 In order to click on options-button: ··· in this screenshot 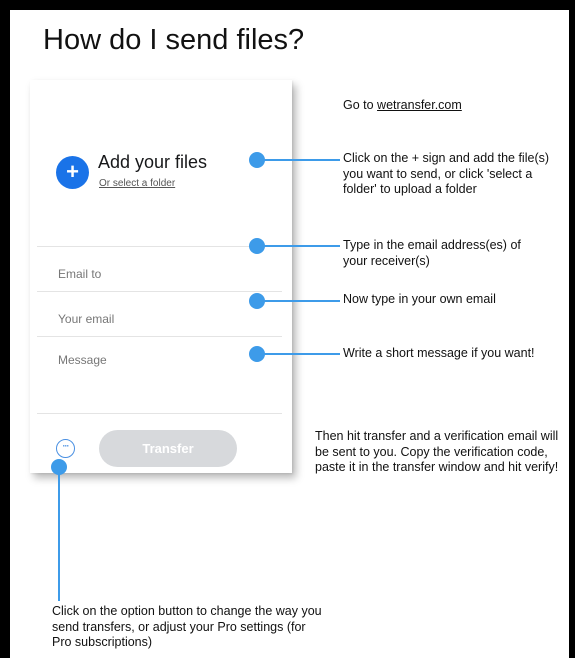, I will do `click(65, 448)`.